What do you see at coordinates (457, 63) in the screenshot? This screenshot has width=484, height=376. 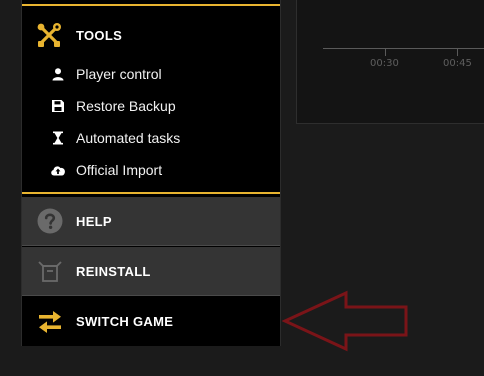 I see `timeline-tick-label: 00:45` at bounding box center [457, 63].